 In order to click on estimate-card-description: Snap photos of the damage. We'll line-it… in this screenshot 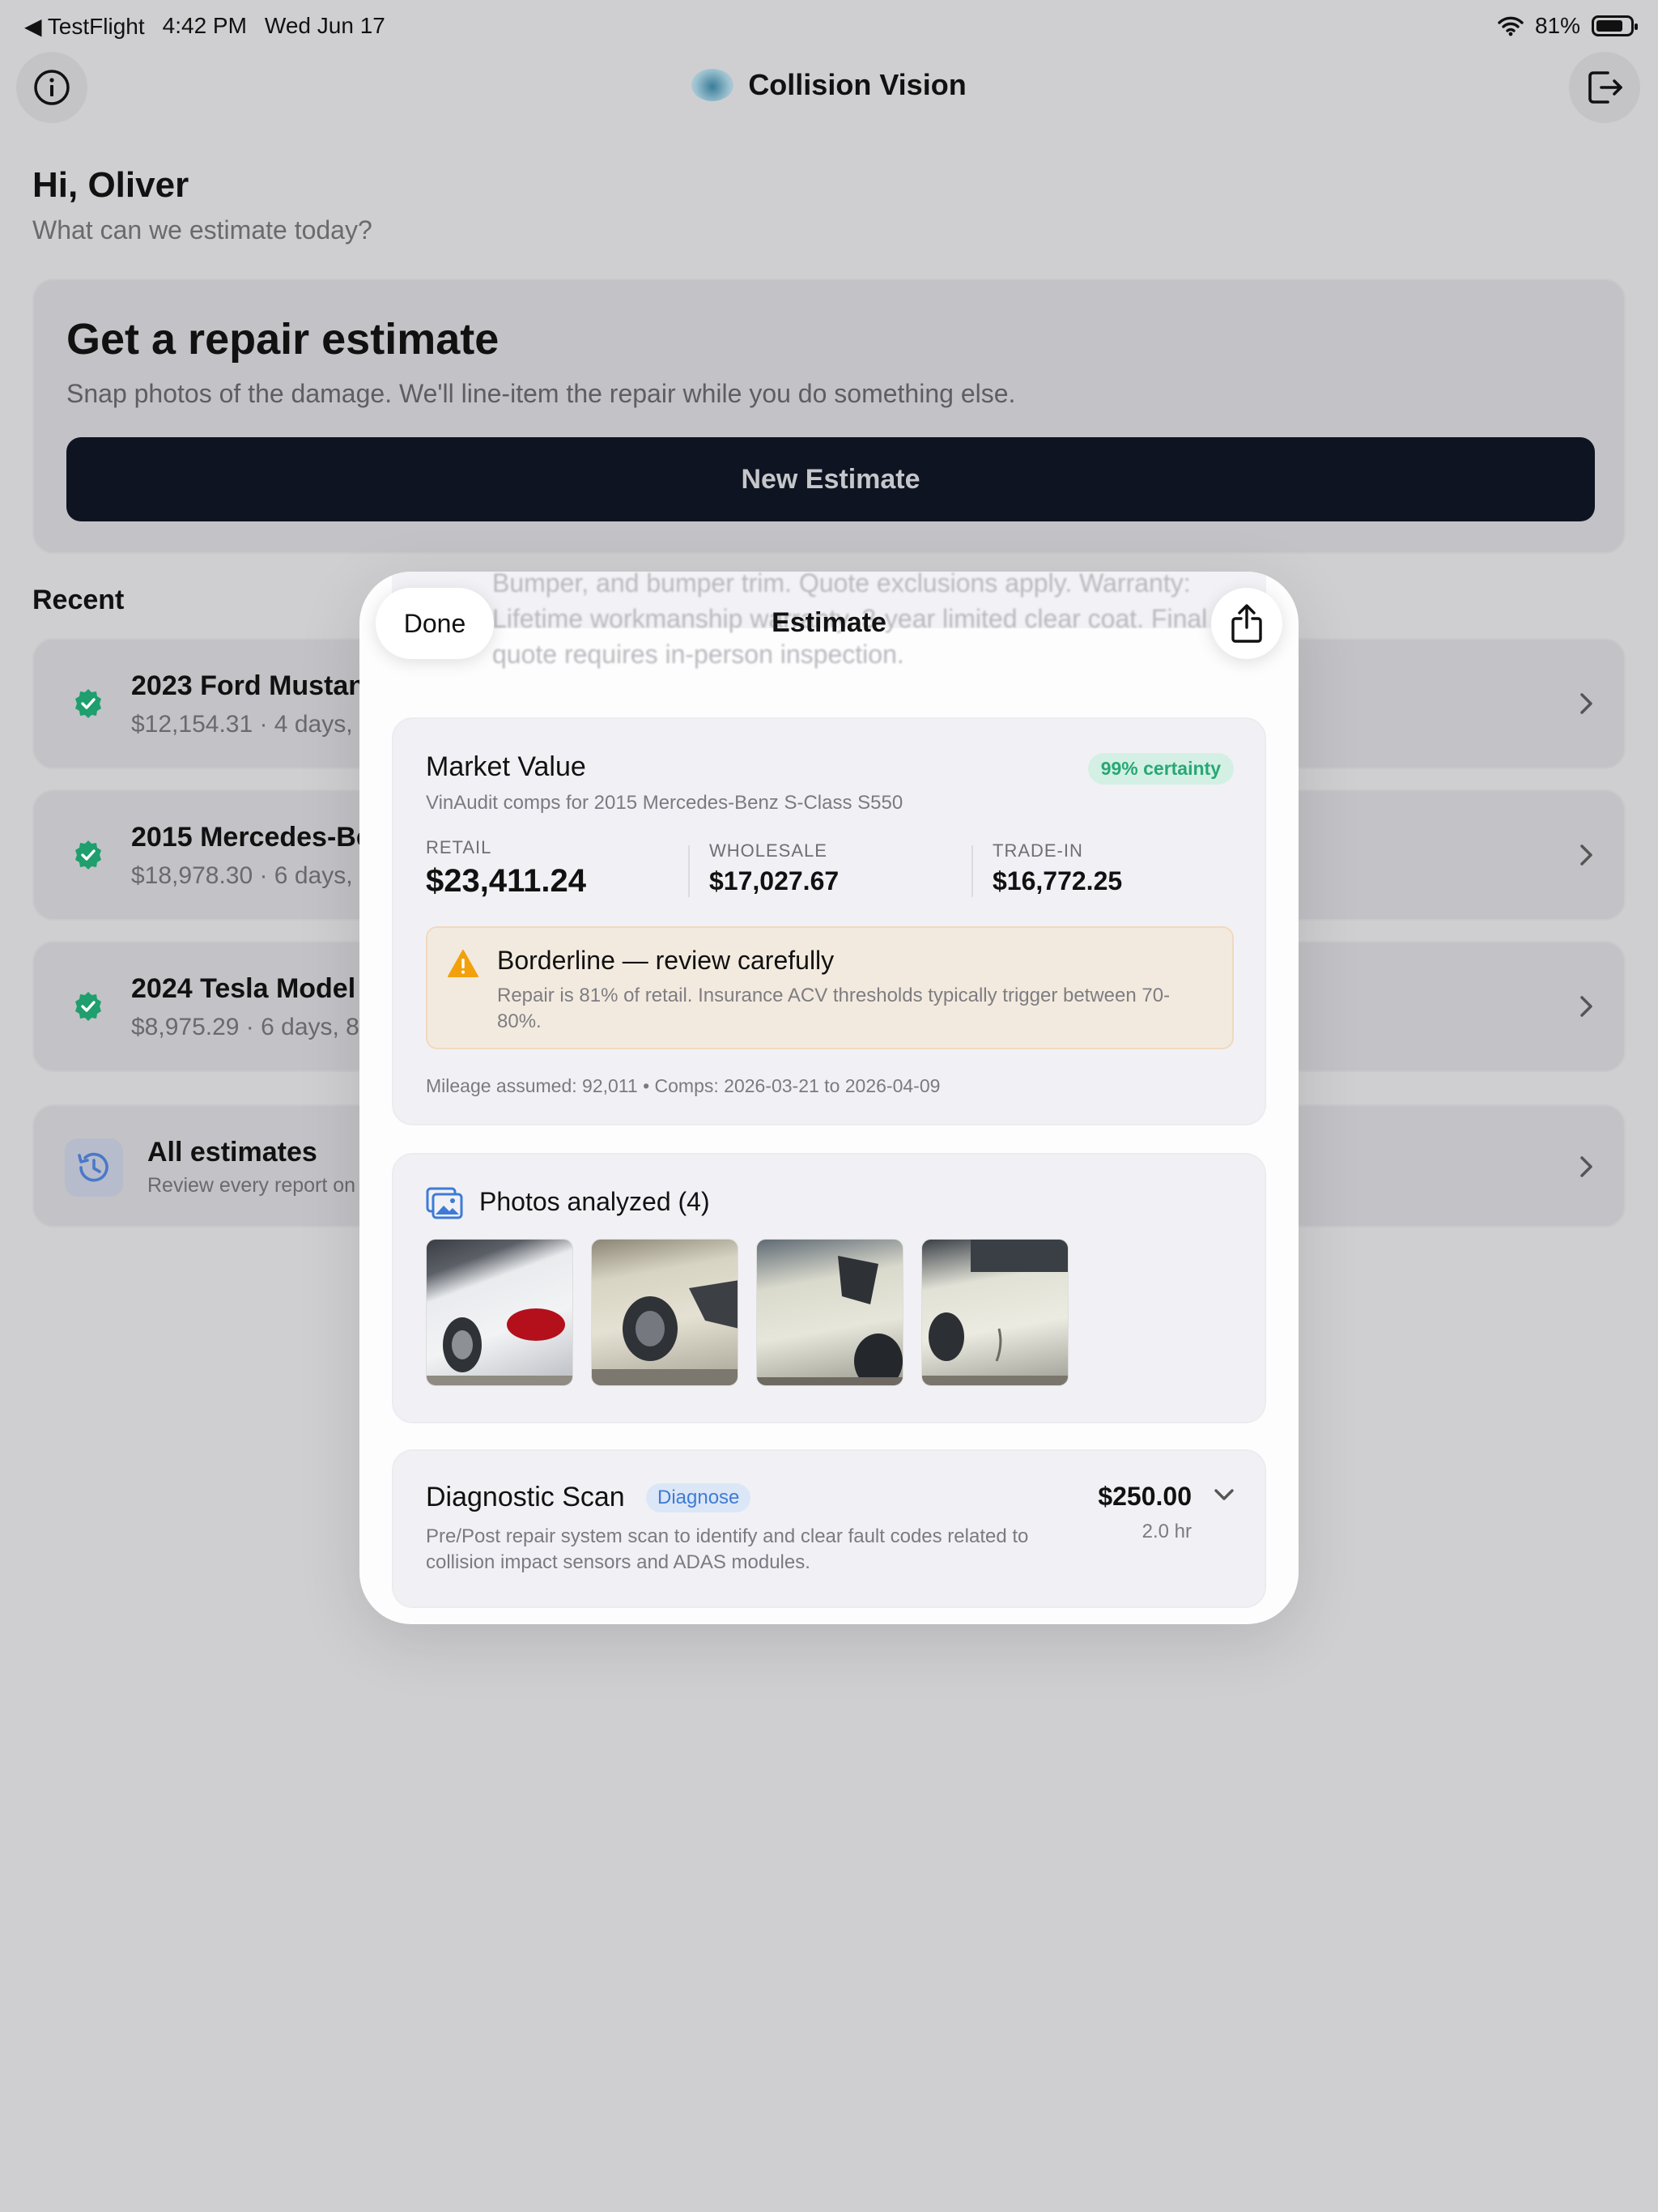, I will do `click(541, 393)`.